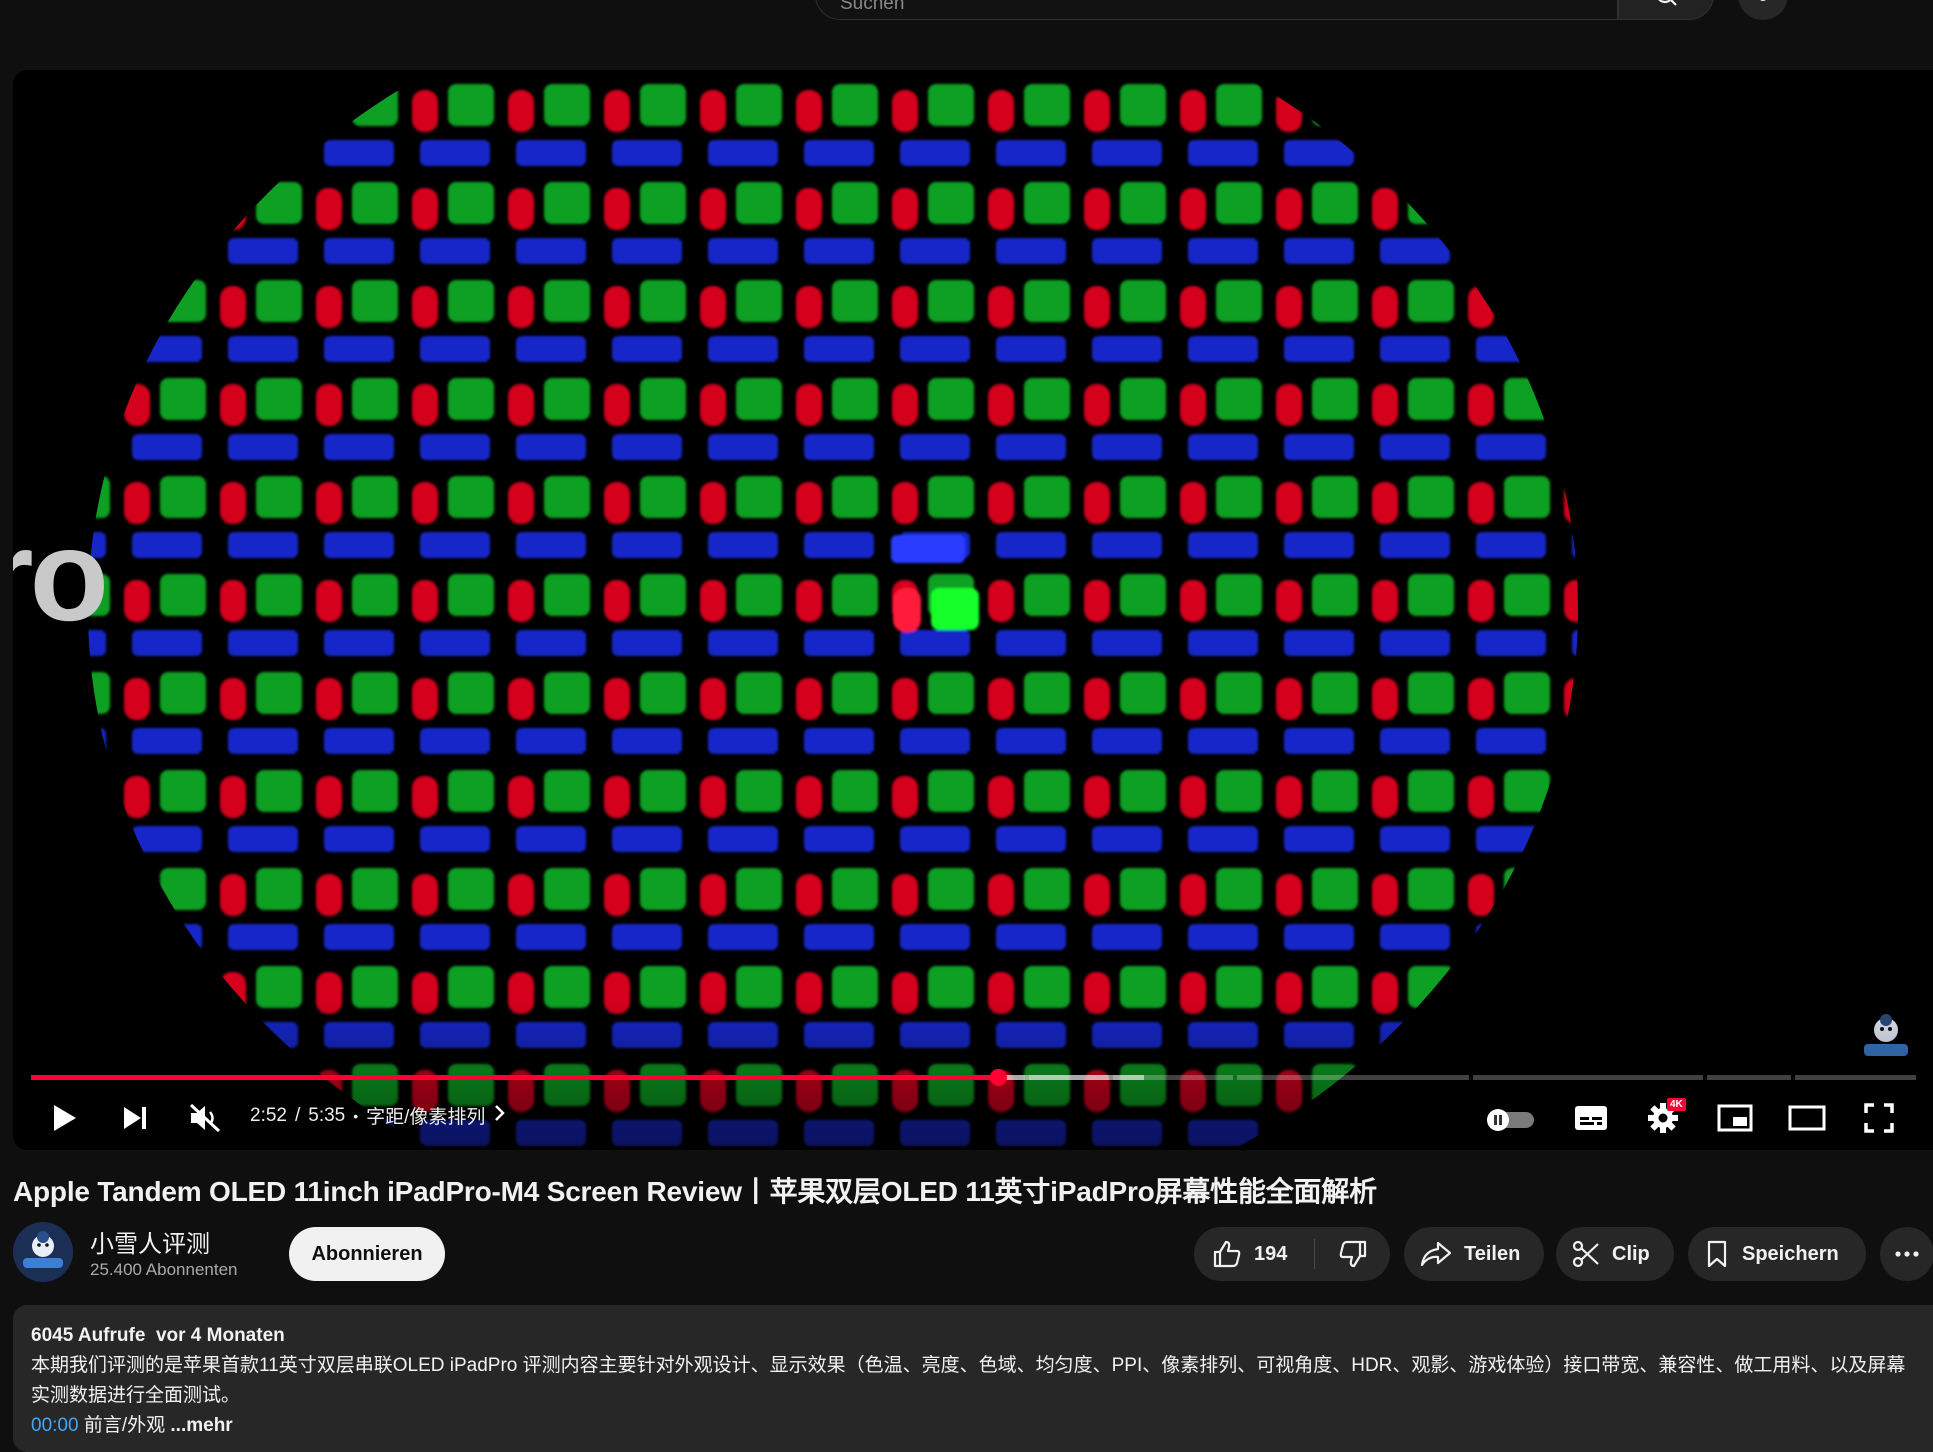 The image size is (1933, 1452). I want to click on clip-label: Clip, so click(1631, 1253).